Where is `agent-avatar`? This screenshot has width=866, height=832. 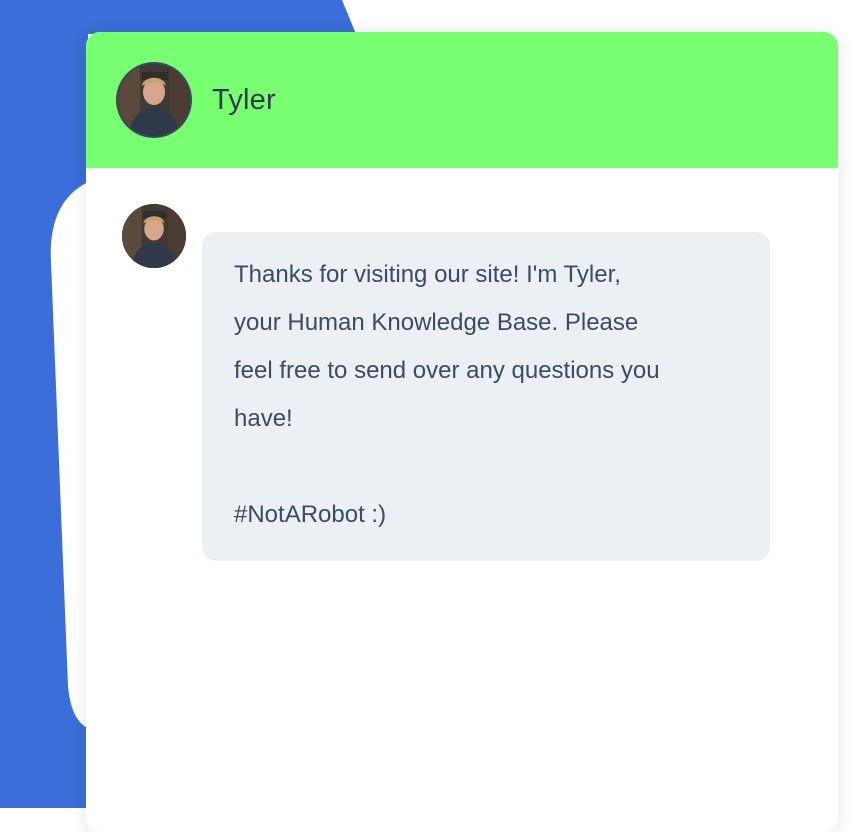 agent-avatar is located at coordinates (154, 100).